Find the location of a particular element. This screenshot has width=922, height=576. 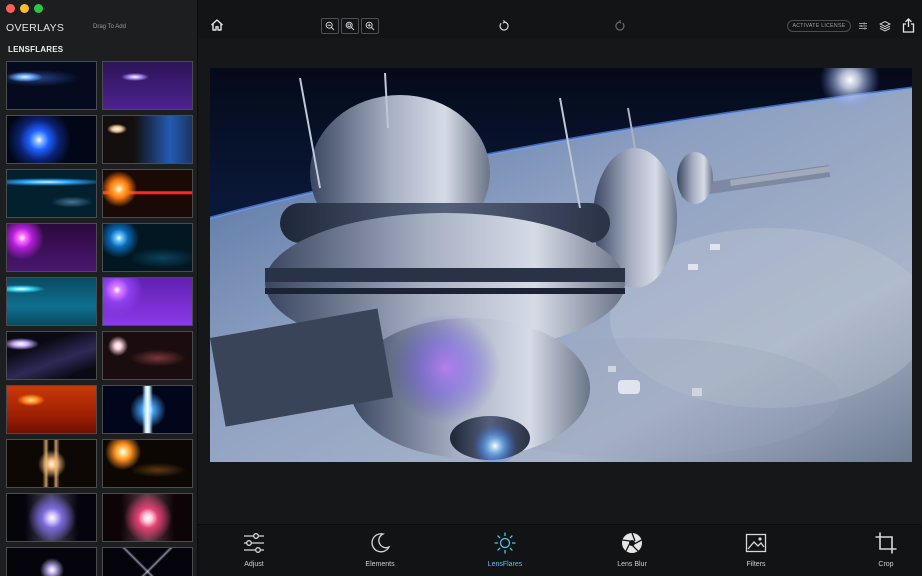

tool-label: Elements is located at coordinates (380, 564).